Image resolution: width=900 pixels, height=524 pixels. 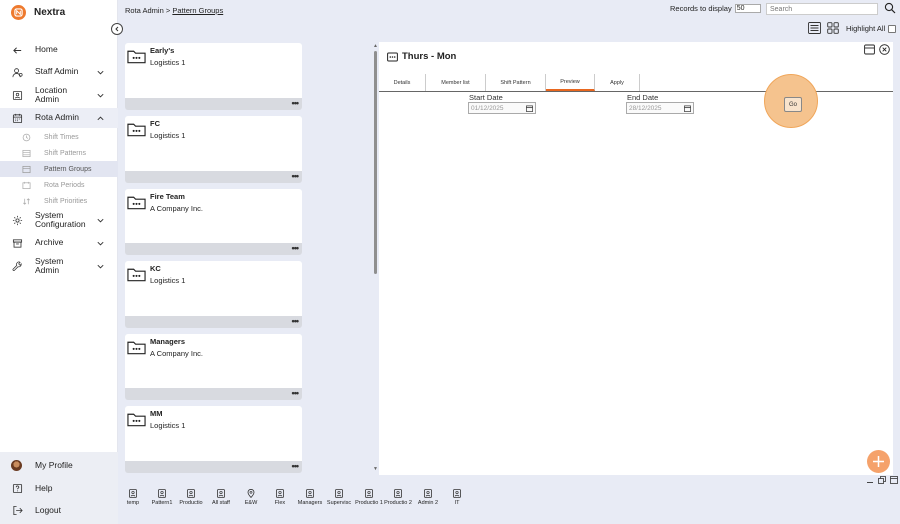 What do you see at coordinates (59, 266) in the screenshot?
I see `sidebar-item-system-admin: System Admin` at bounding box center [59, 266].